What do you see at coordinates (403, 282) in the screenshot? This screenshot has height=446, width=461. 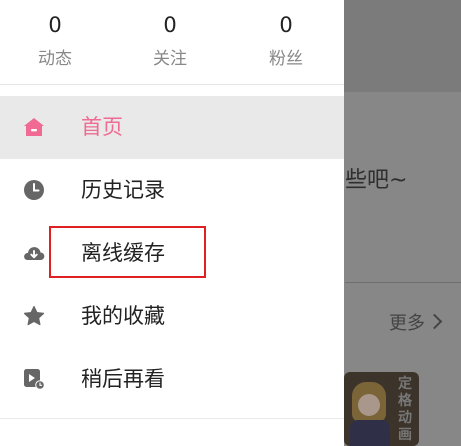 I see `background-divider` at bounding box center [403, 282].